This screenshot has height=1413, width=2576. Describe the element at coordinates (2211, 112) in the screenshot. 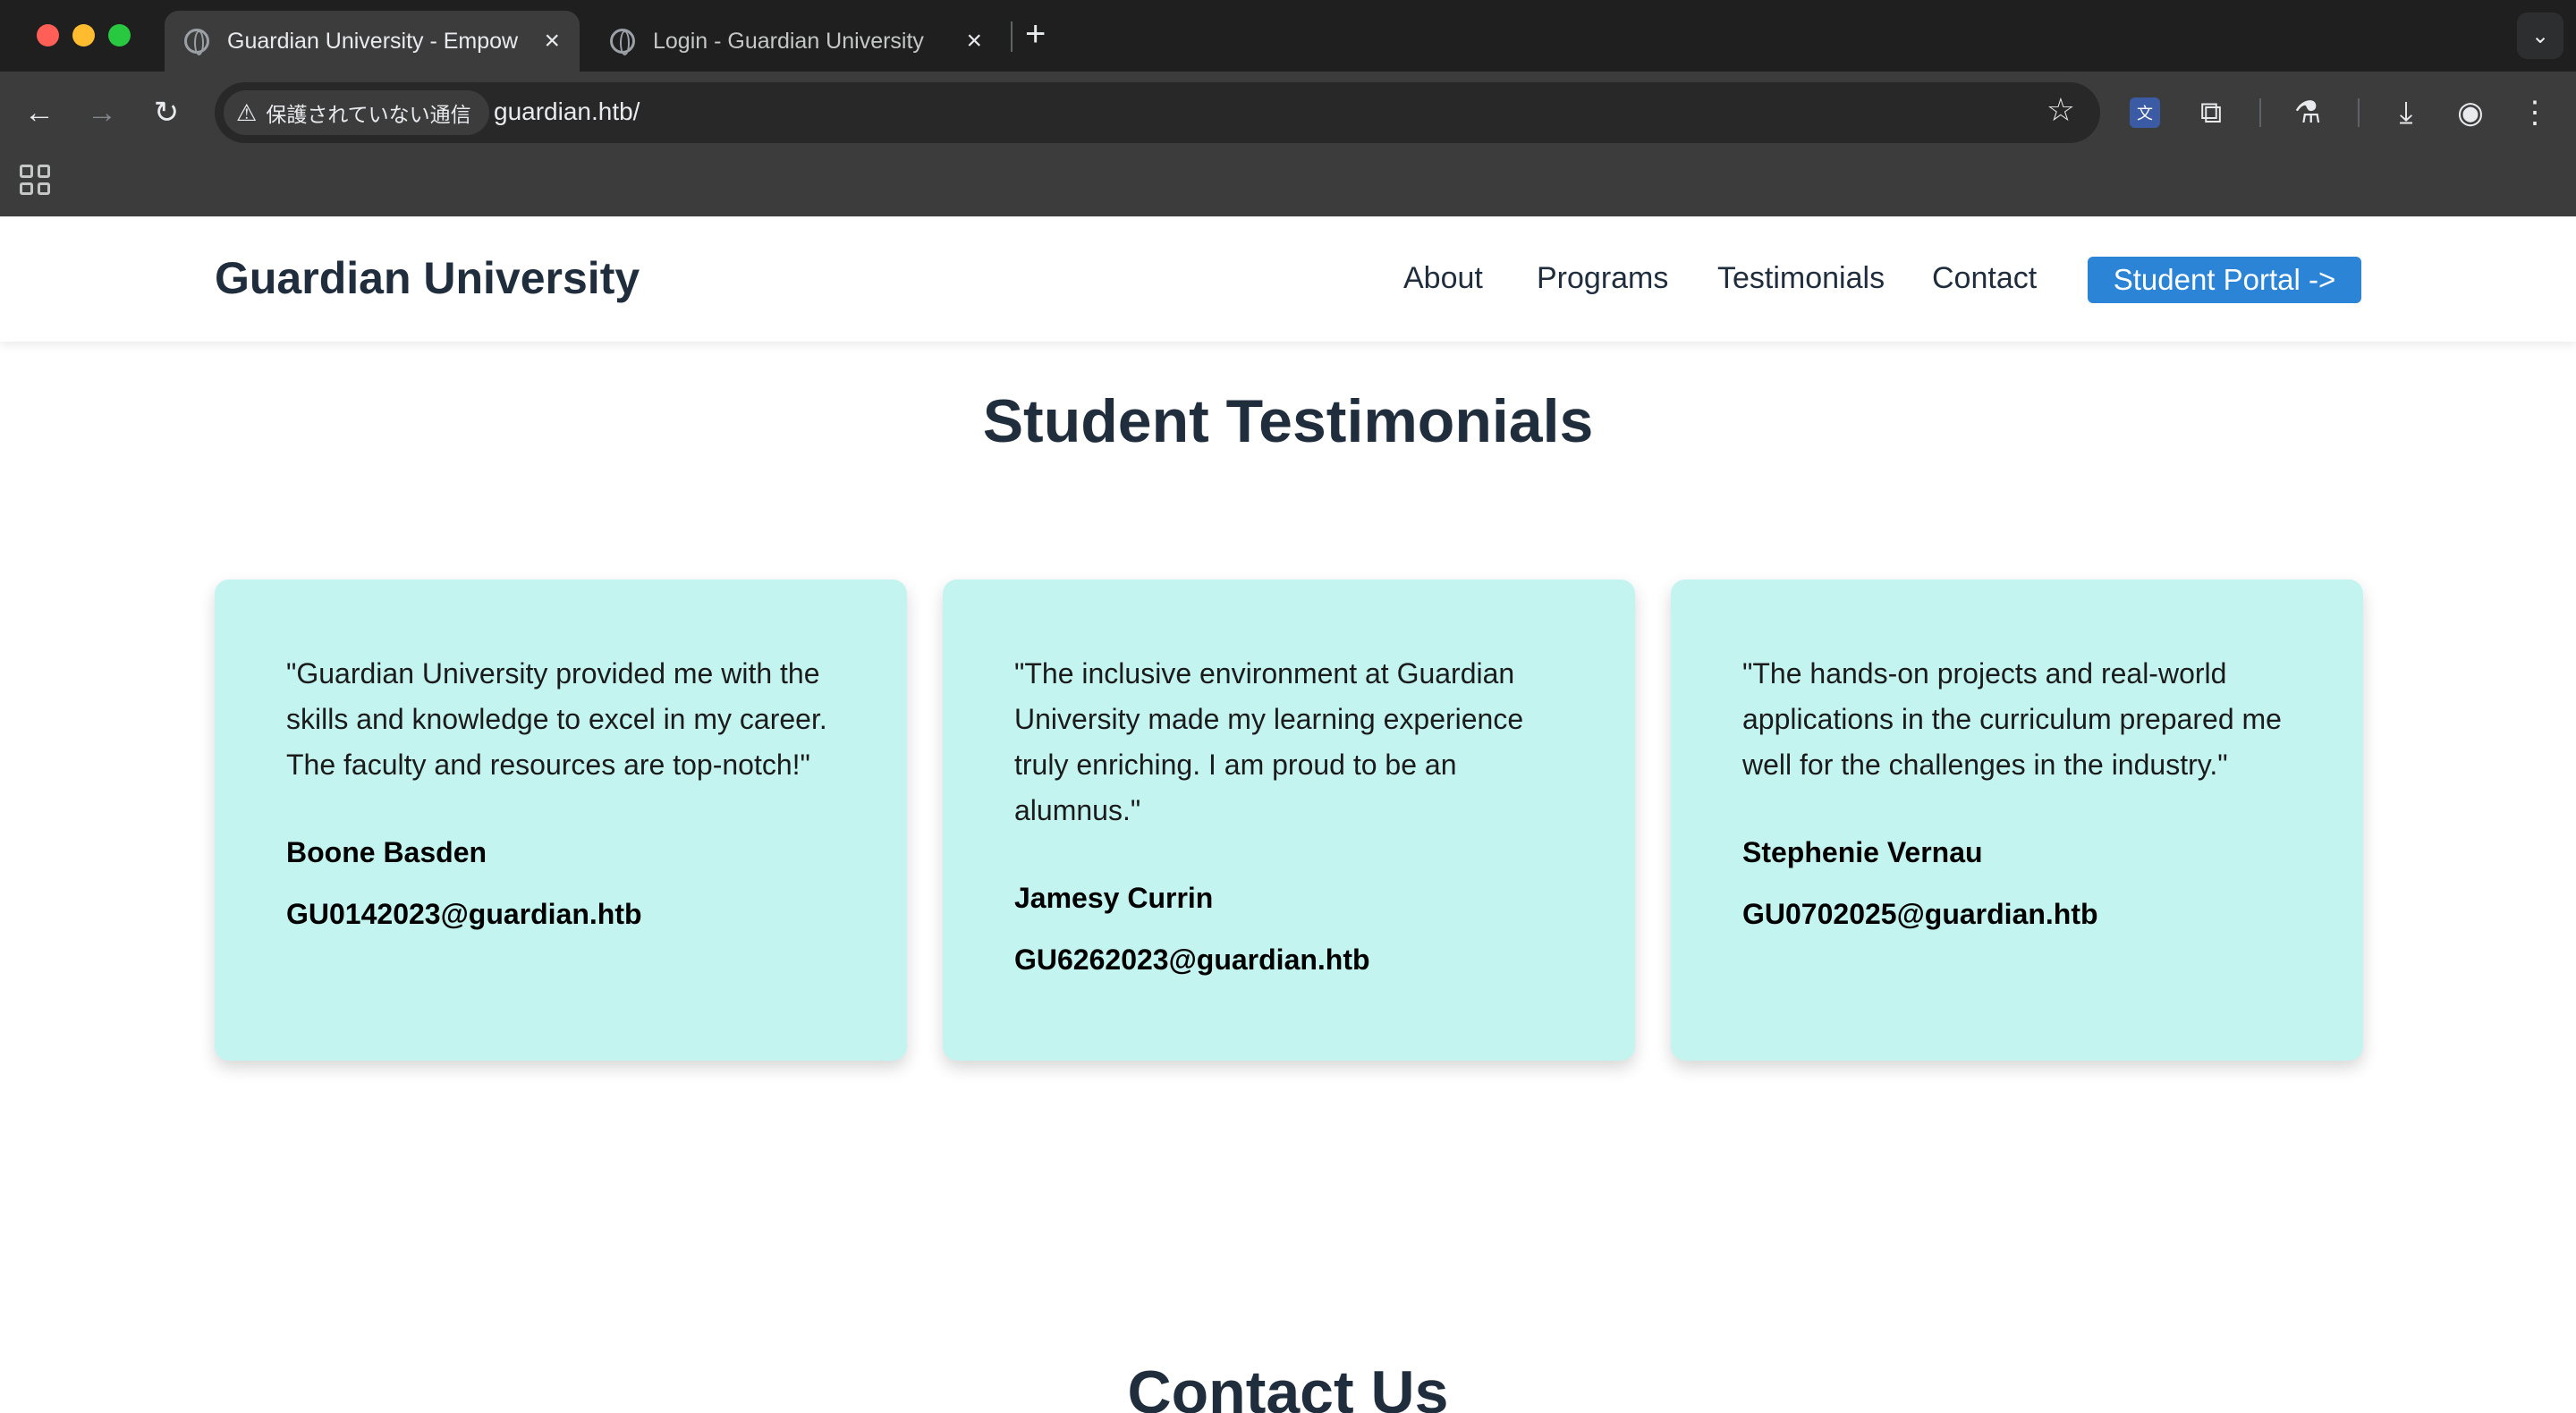

I see `puzzle-icon: ⧉` at that location.